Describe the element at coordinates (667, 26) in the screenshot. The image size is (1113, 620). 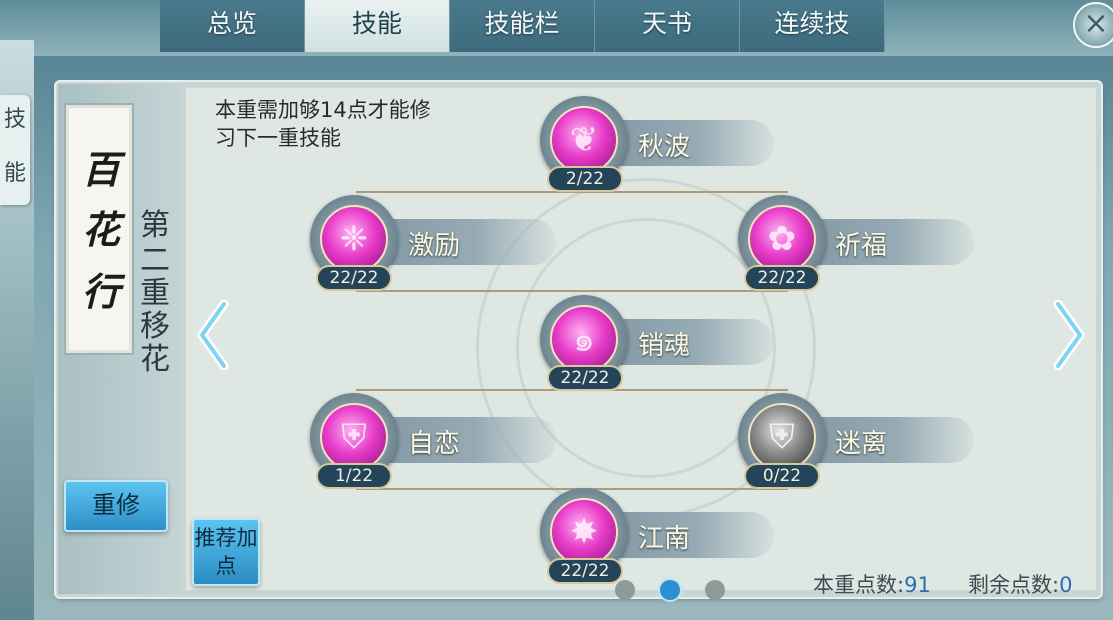
I see `tab-heavenly-book: 天书` at that location.